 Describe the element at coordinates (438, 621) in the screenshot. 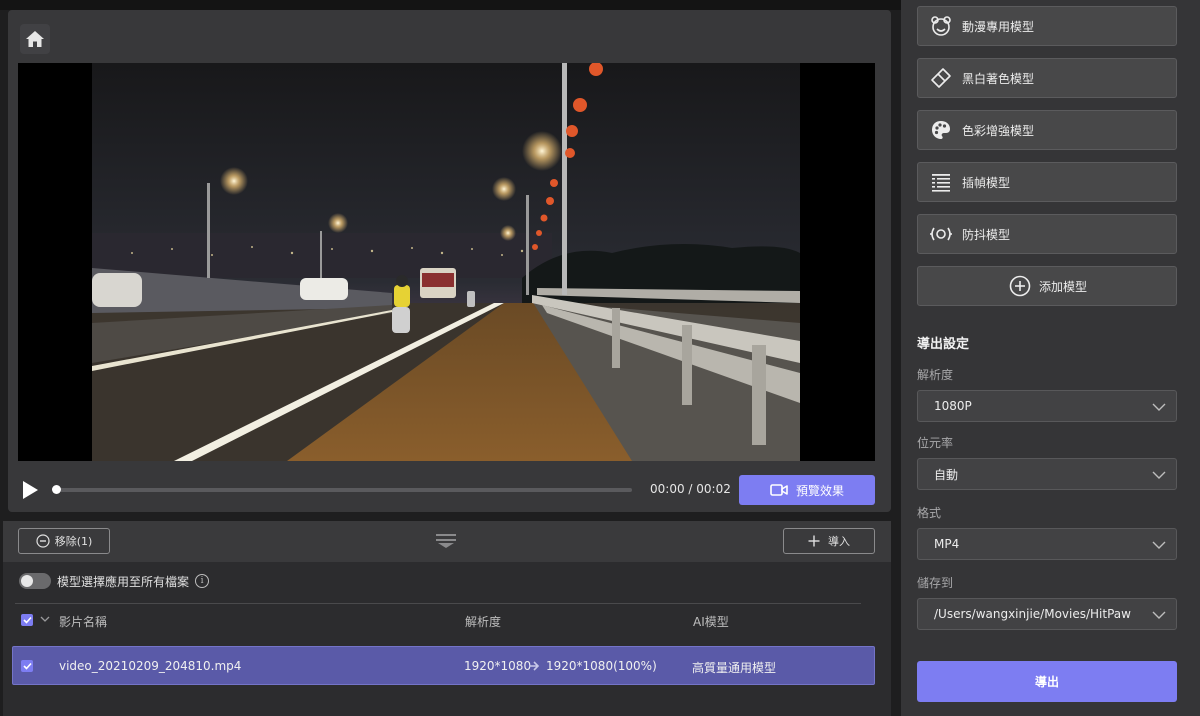

I see `table-header: 影片名稱 解析度 AI模型` at that location.